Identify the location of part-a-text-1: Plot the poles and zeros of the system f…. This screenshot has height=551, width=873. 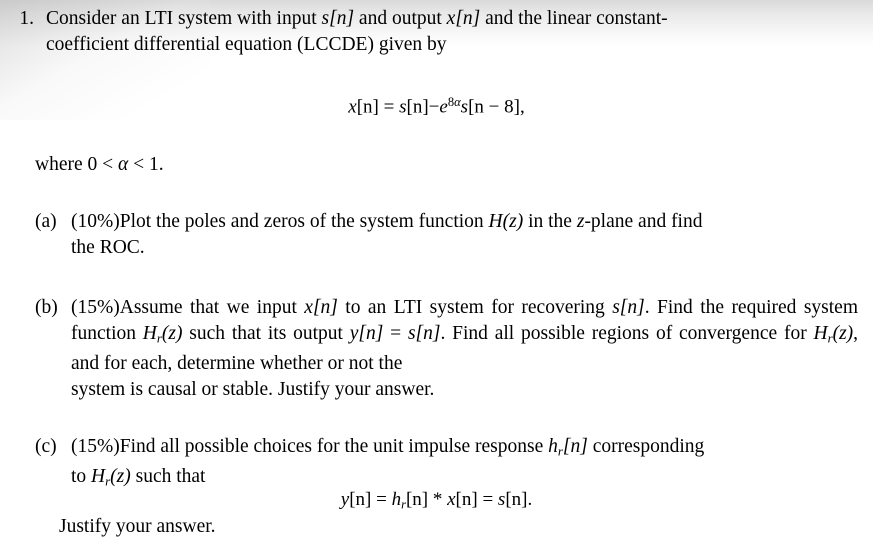
(304, 221).